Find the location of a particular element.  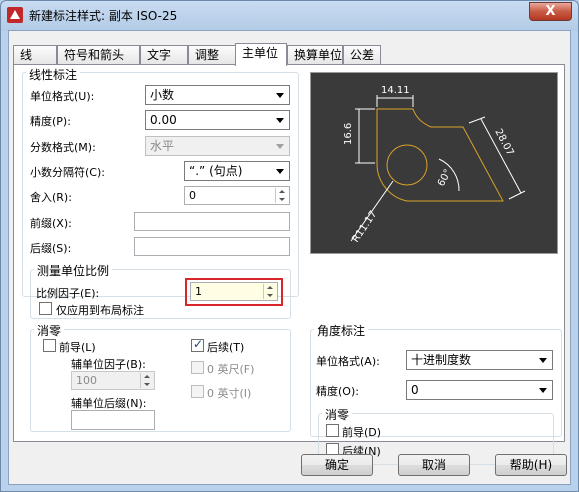

preview-dim-radius: R11.17 is located at coordinates (364, 227).